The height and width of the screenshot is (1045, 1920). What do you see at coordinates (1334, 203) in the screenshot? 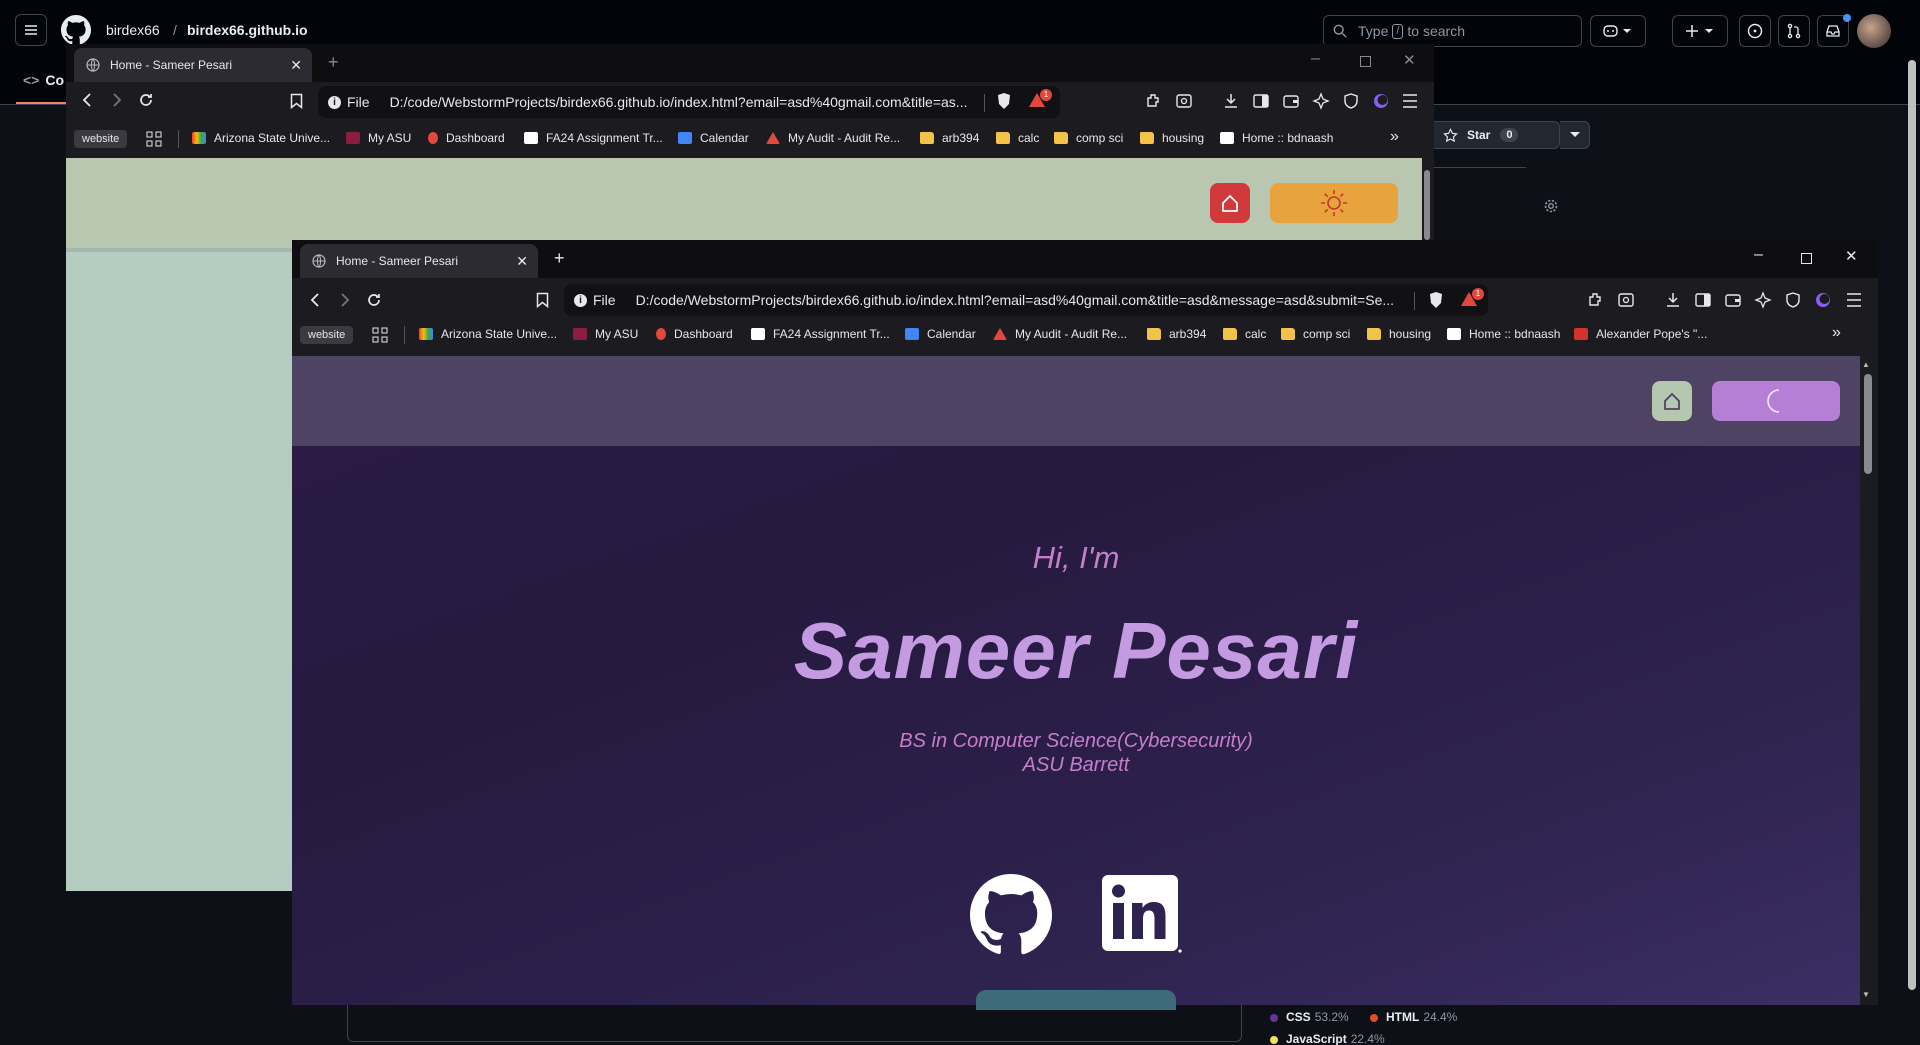
I see `theme-toggle-light` at bounding box center [1334, 203].